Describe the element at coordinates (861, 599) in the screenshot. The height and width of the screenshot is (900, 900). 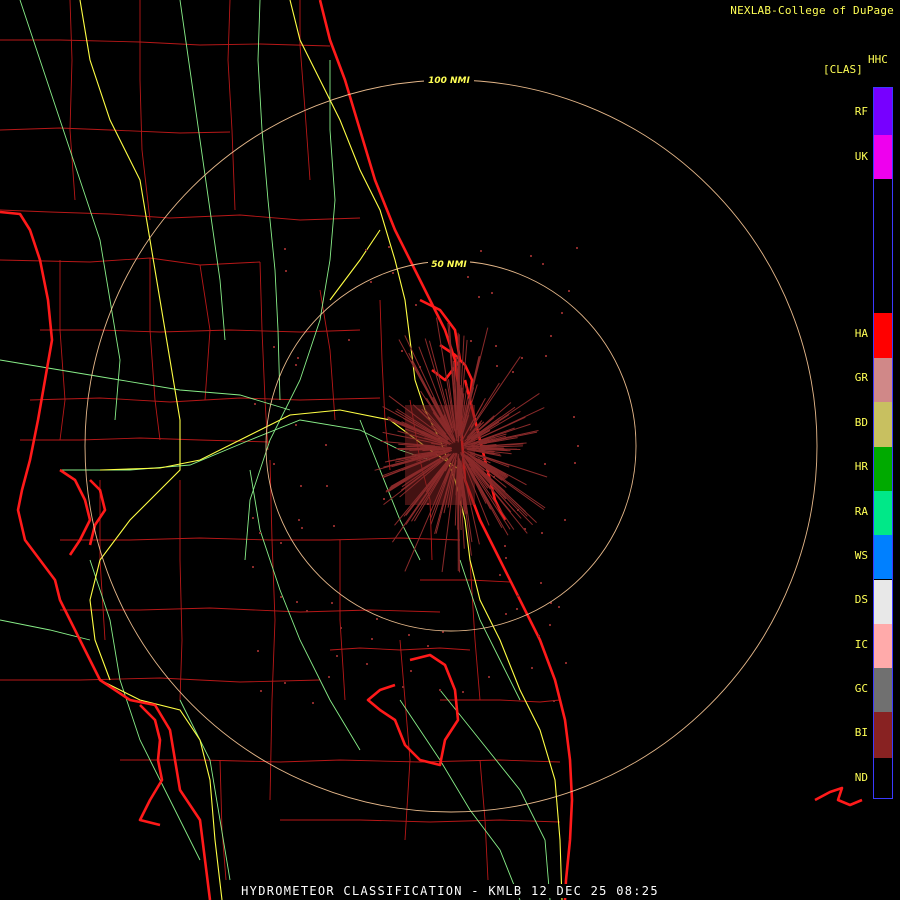
I see `legend-label-ds: DS` at that location.